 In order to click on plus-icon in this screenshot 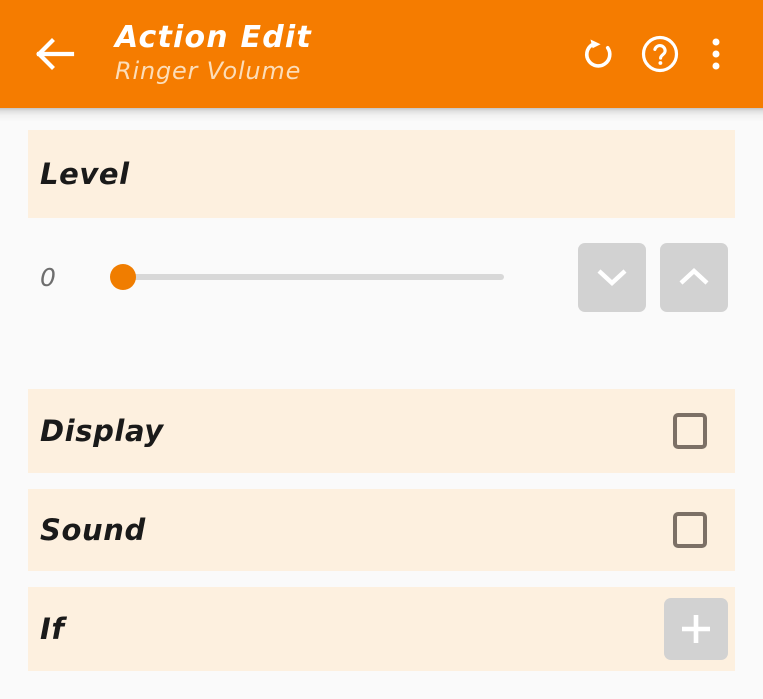, I will do `click(696, 629)`.